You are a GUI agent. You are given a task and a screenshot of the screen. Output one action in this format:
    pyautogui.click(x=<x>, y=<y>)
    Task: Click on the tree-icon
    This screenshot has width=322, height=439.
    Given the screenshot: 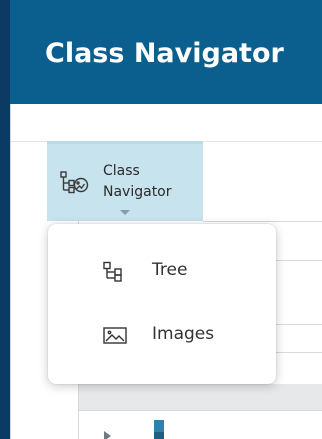 What is the action you would take?
    pyautogui.click(x=112, y=271)
    